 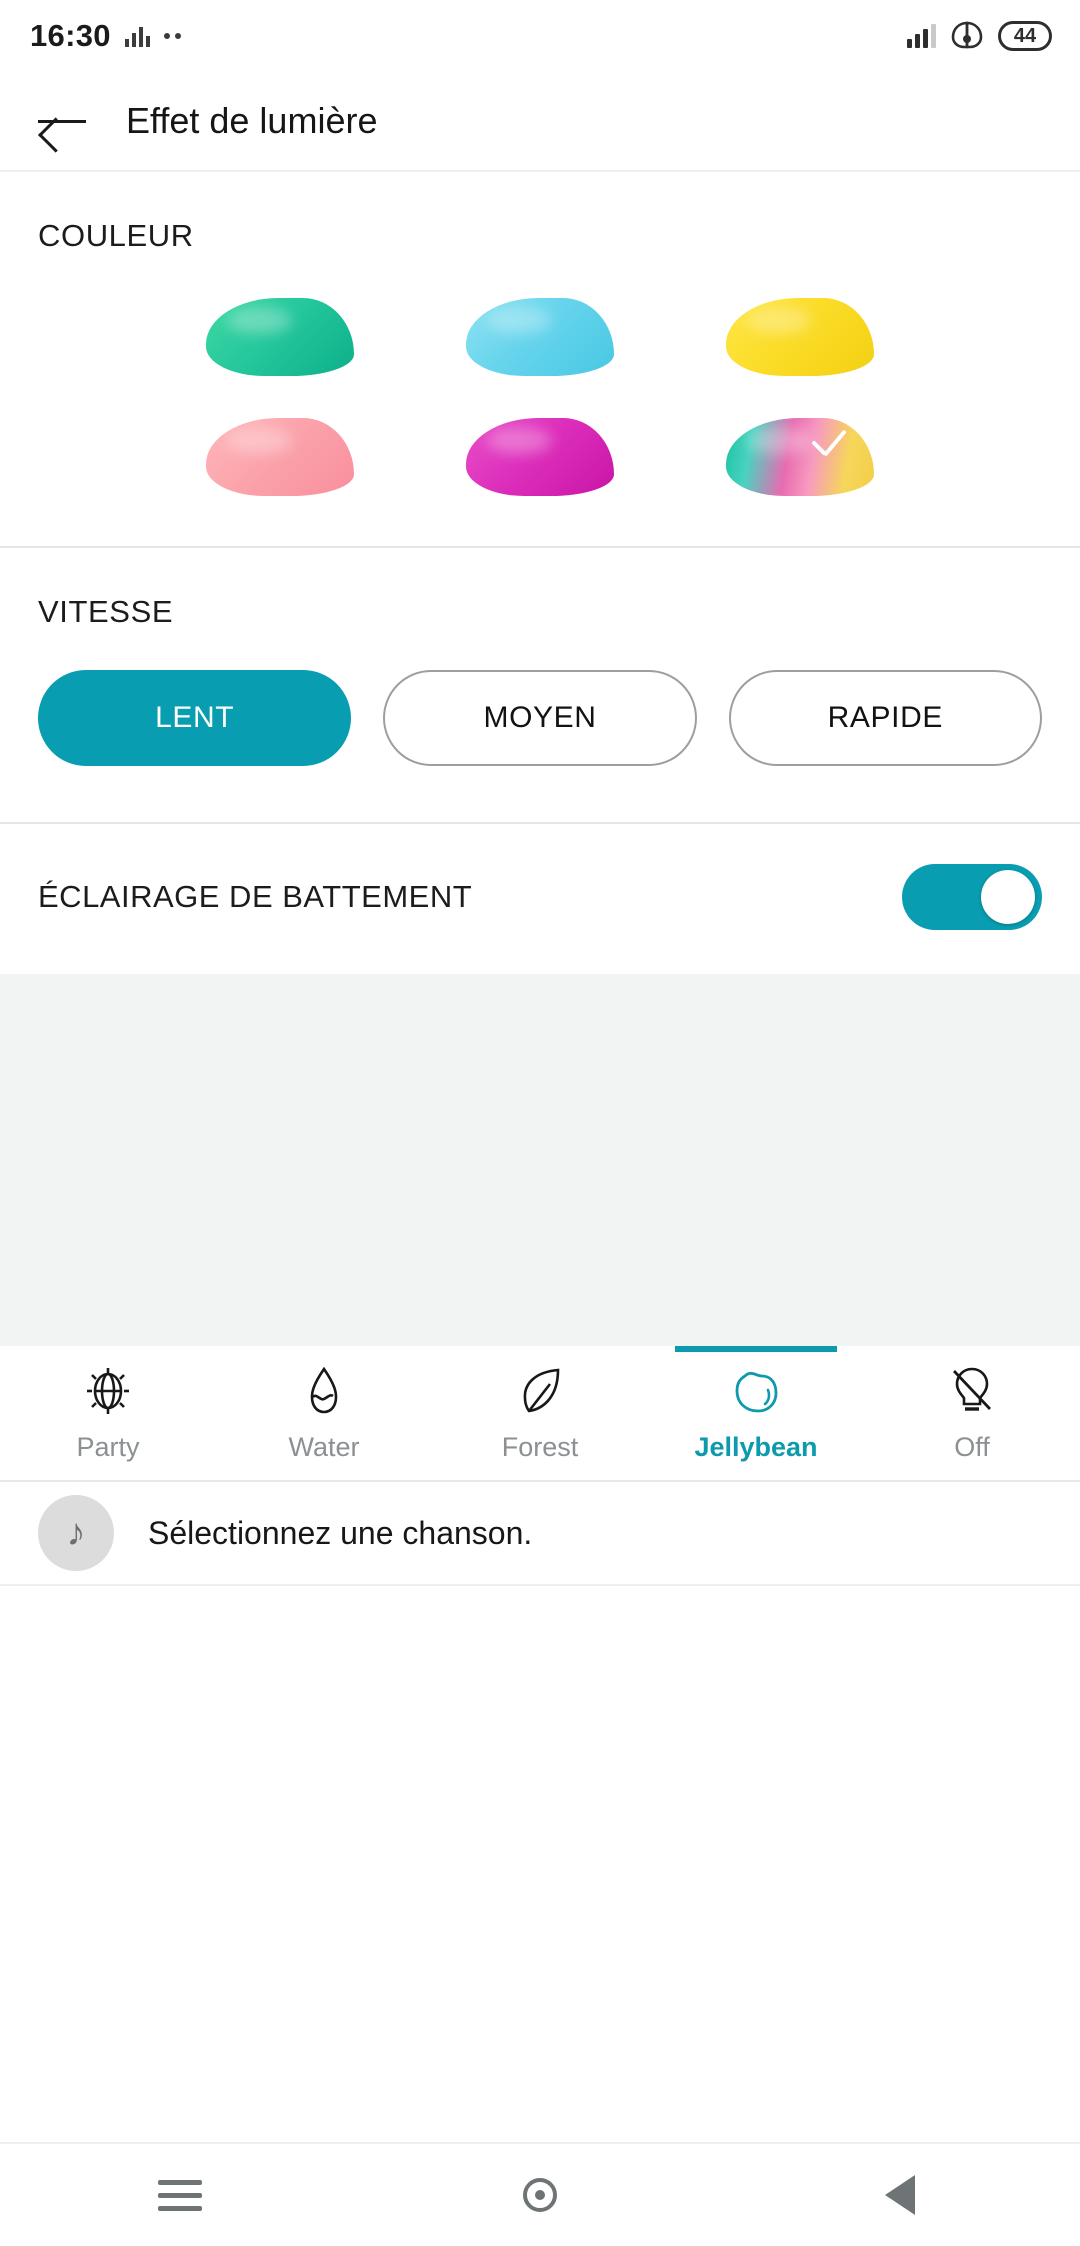 I want to click on water-drop-icon, so click(x=324, y=1391).